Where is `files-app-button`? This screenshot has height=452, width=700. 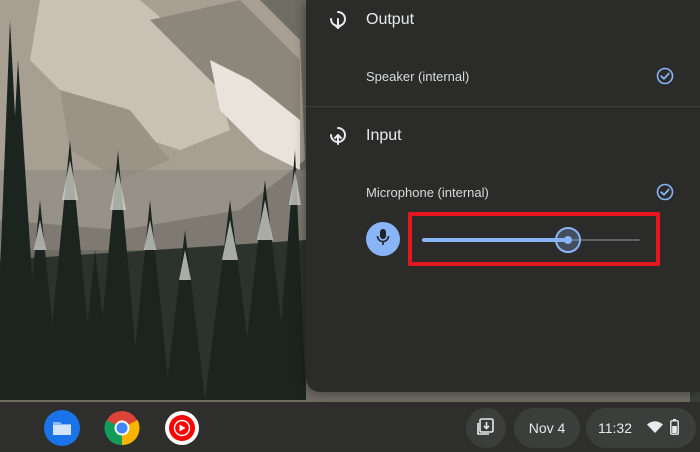
files-app-button is located at coordinates (62, 428).